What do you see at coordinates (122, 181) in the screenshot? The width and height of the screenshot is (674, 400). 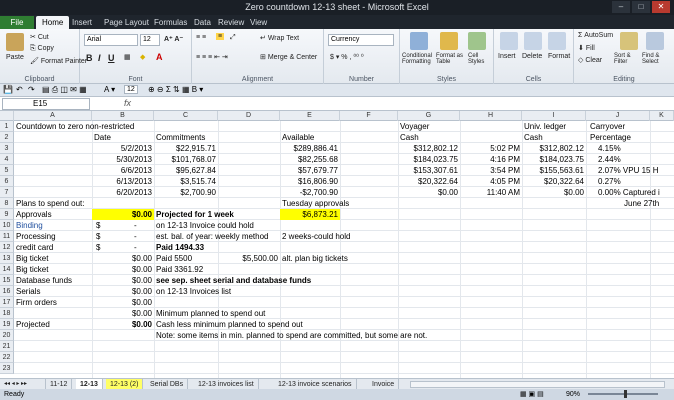 I see `cell-b6: 6/13/2013` at bounding box center [122, 181].